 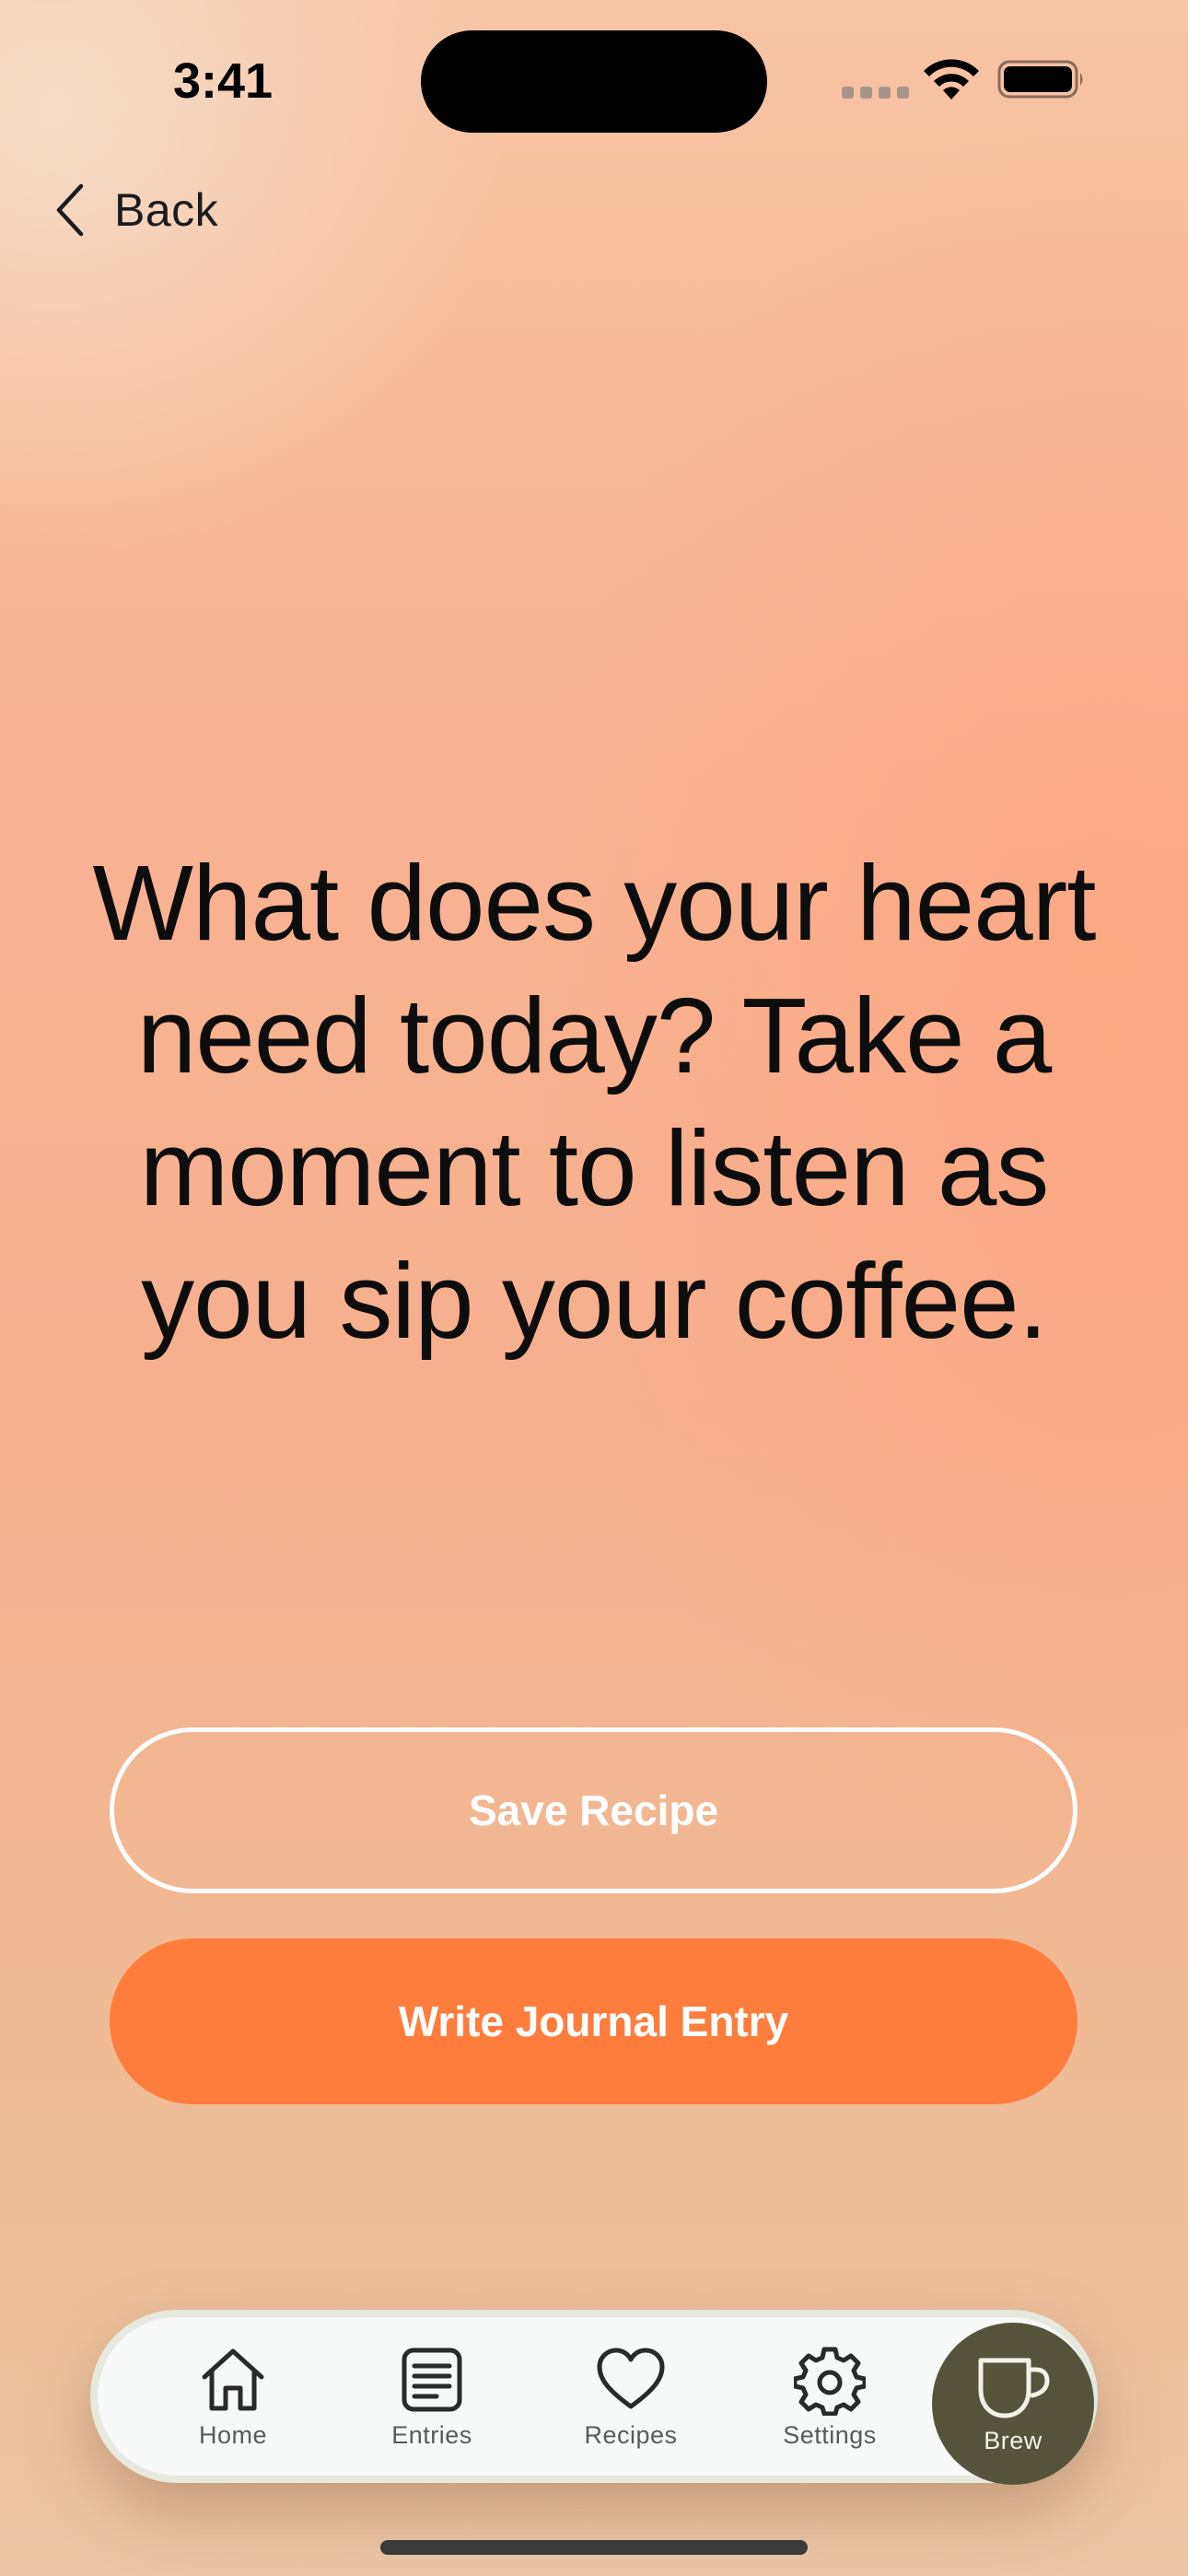 I want to click on tab-home: Home, so click(x=233, y=2396).